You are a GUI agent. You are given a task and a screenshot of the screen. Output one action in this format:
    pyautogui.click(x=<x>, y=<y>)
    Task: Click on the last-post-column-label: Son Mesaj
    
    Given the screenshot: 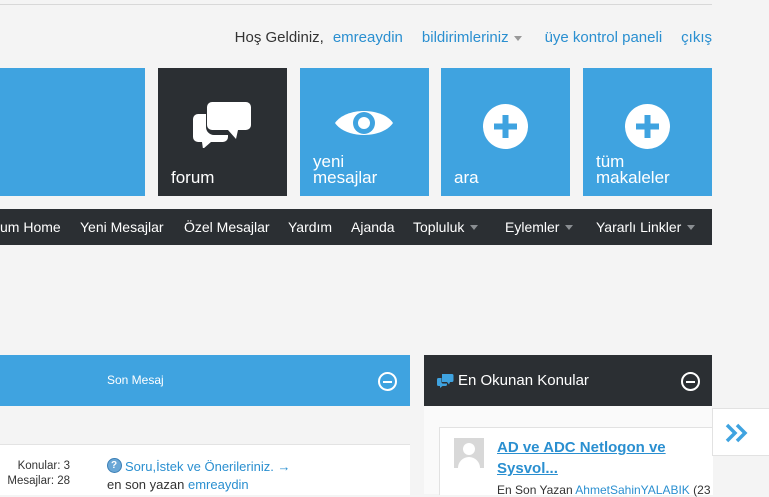 What is the action you would take?
    pyautogui.click(x=135, y=380)
    